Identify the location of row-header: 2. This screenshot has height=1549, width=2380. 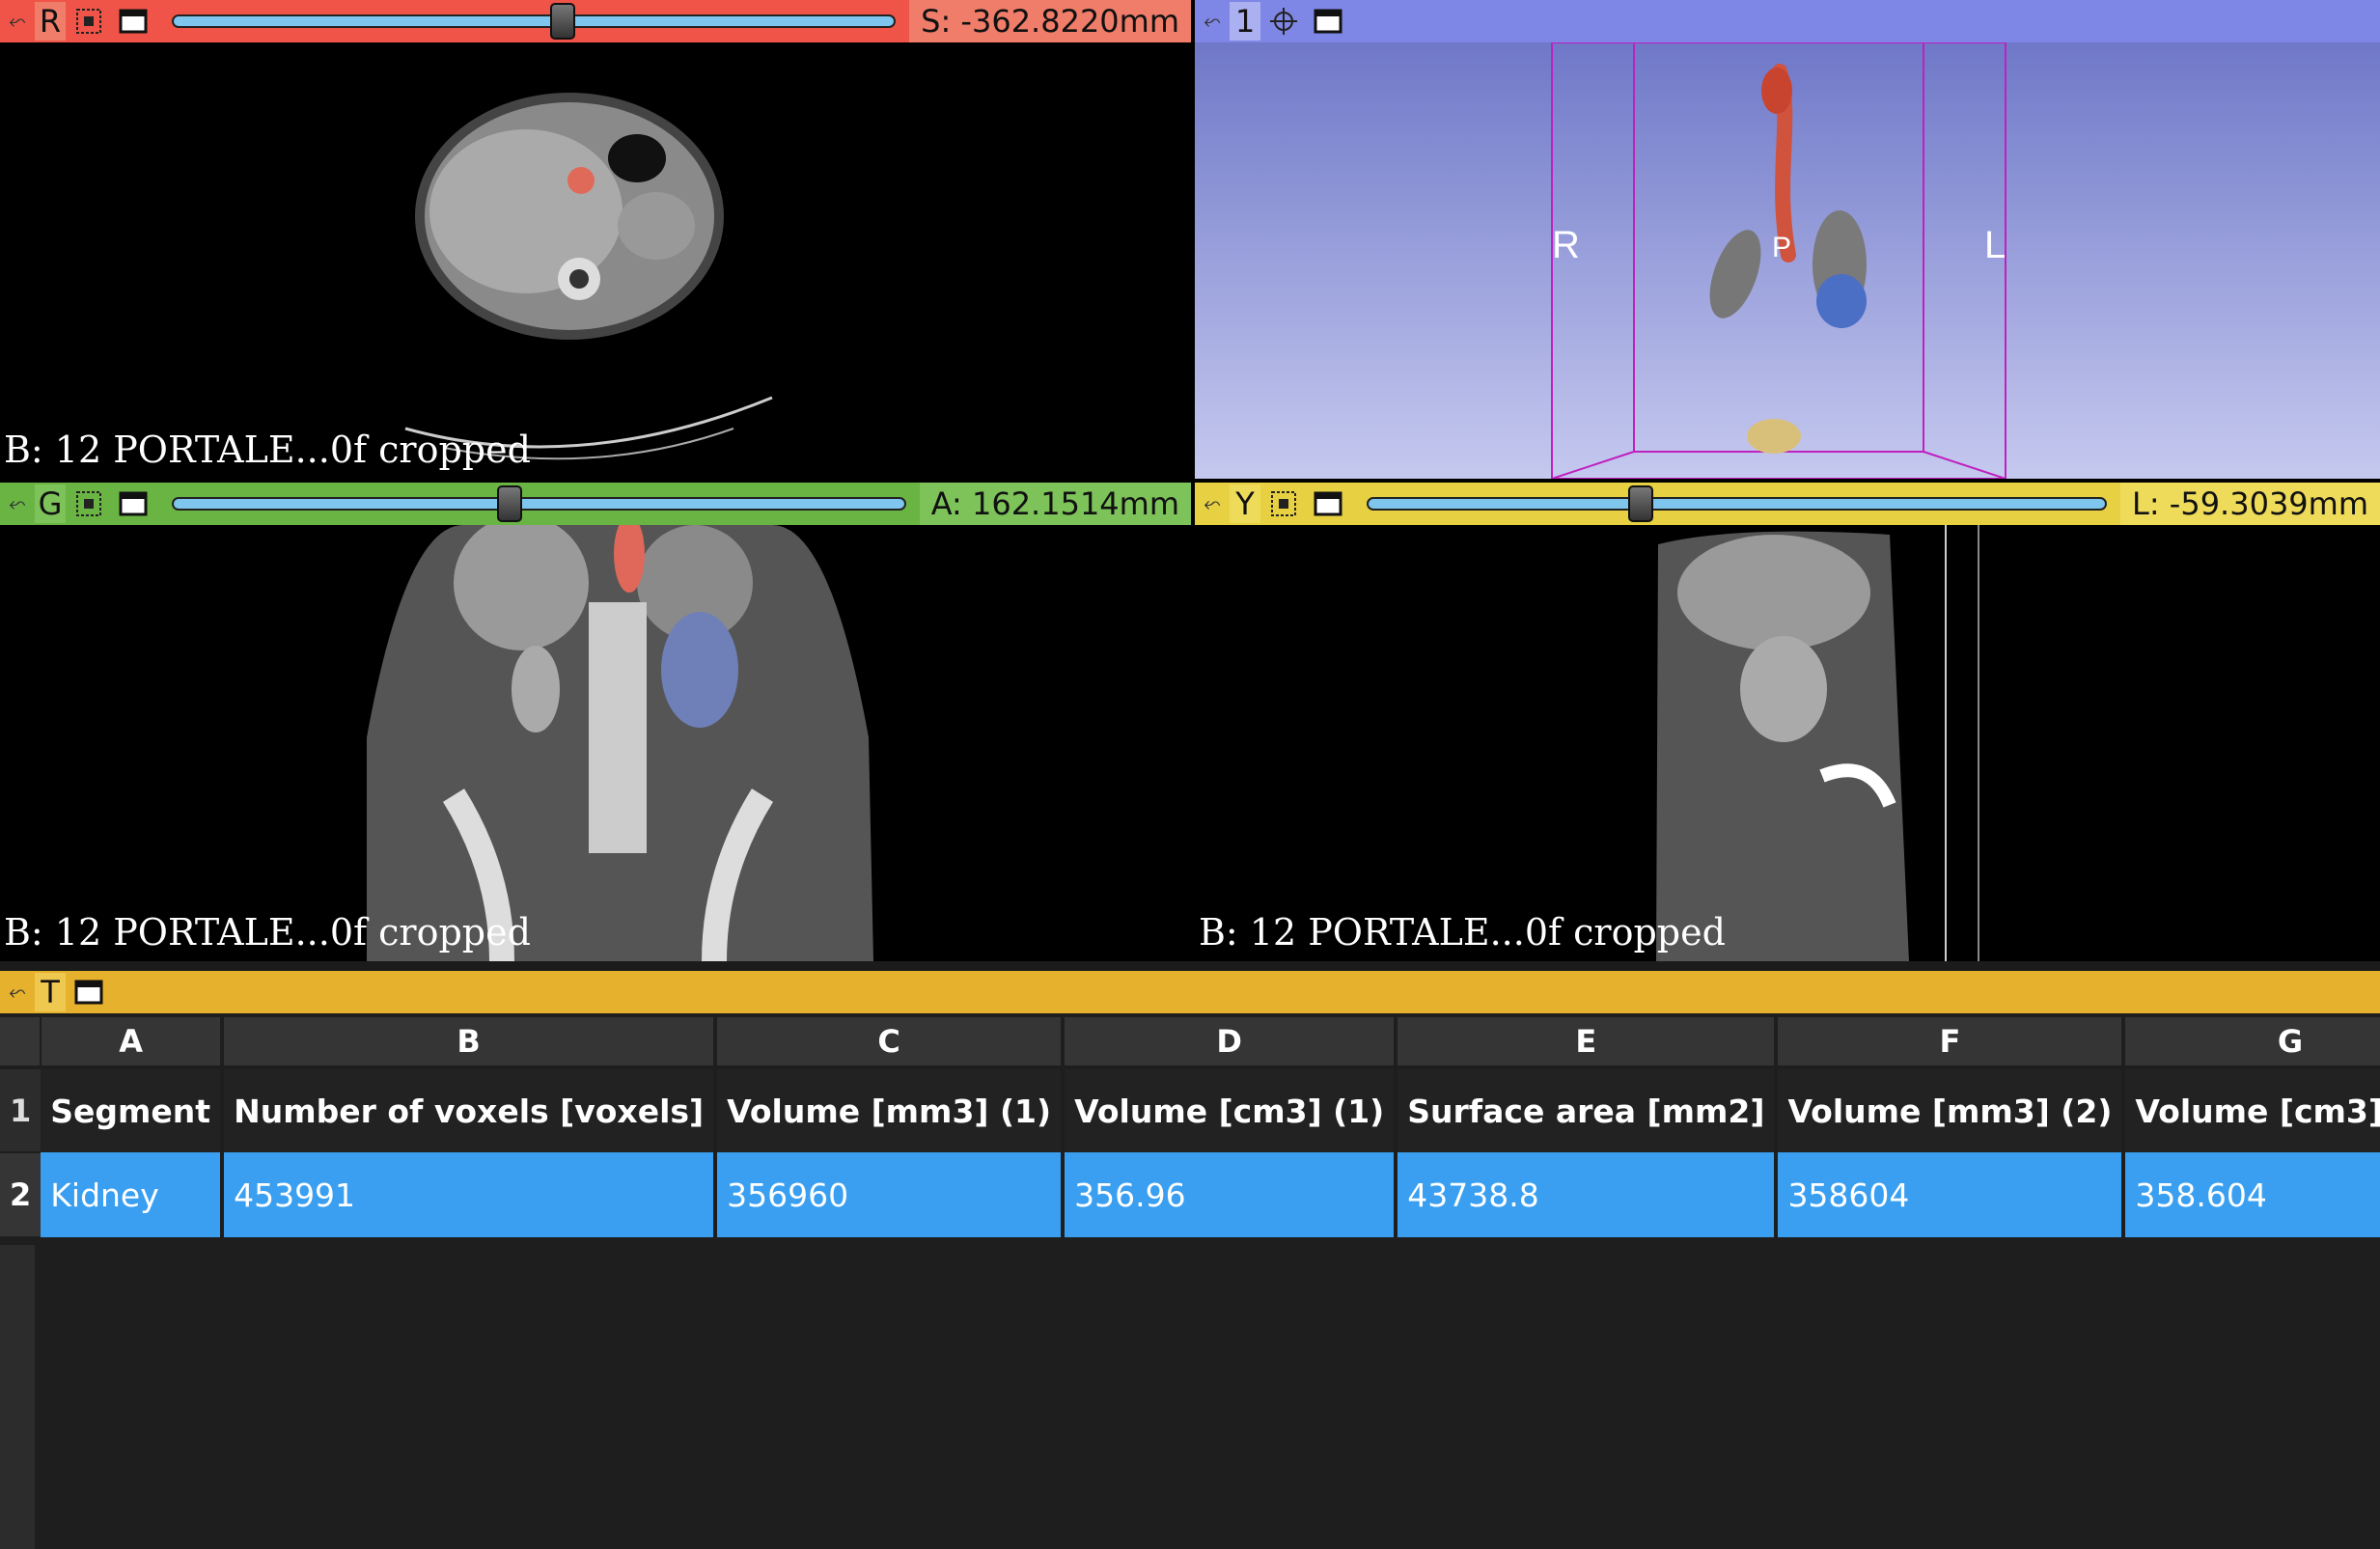
(21, 1195).